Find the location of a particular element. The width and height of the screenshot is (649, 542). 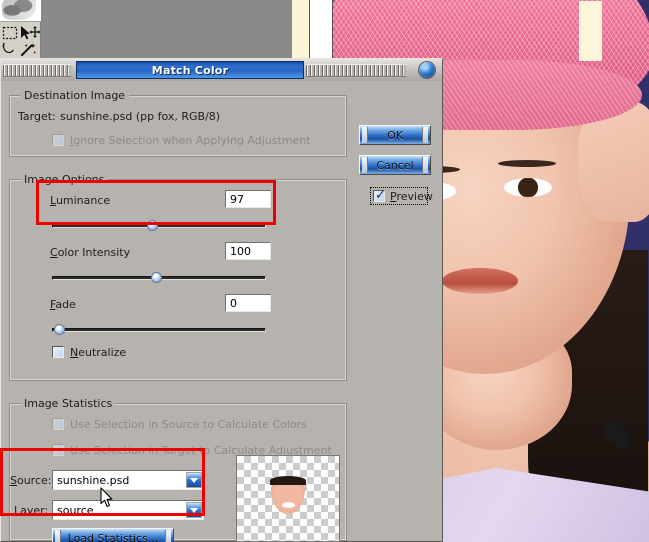

titlebar-grip-left is located at coordinates (37, 70).